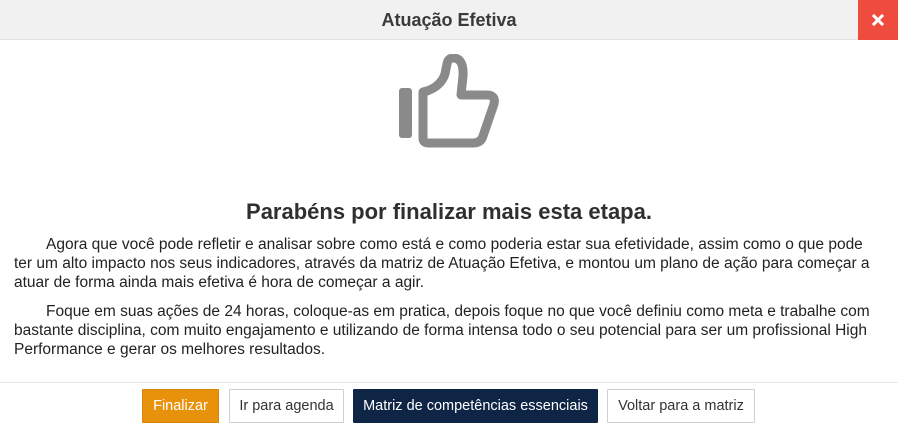 The height and width of the screenshot is (428, 898). I want to click on finalizar-button: Finalizar, so click(180, 406).